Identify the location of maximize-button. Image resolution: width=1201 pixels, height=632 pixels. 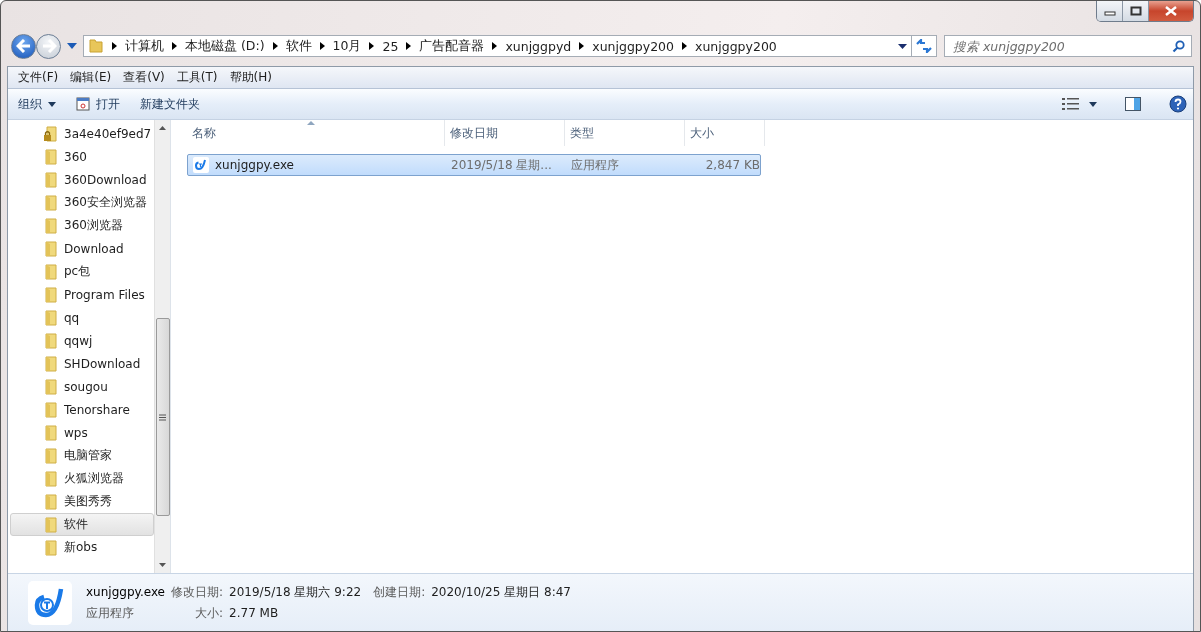
(1136, 11).